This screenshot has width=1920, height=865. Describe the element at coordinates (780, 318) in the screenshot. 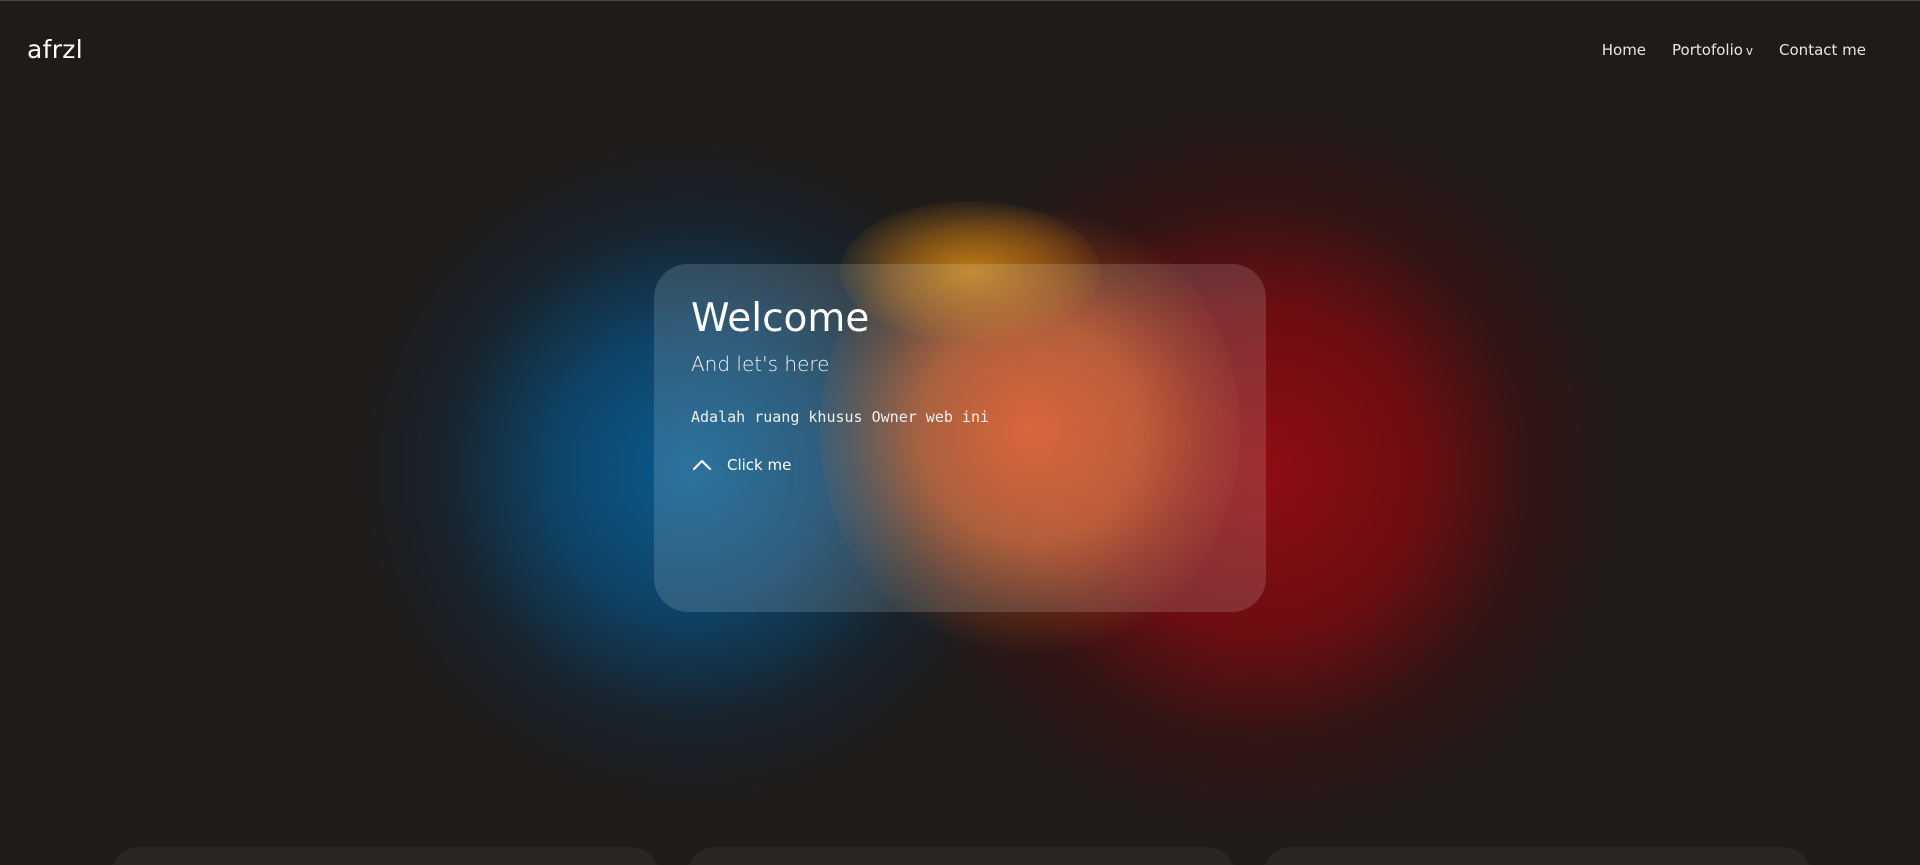

I see `hero-title: Welcome` at that location.